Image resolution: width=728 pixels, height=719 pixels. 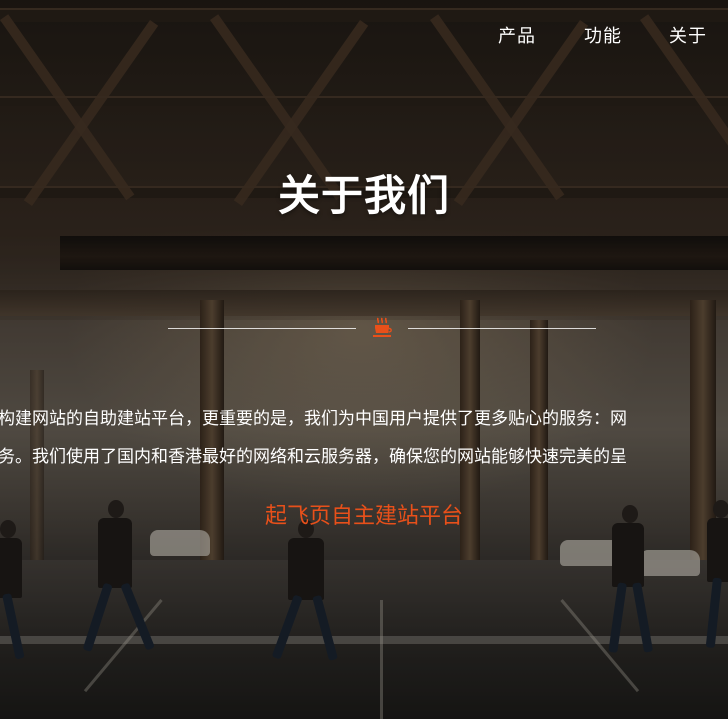 What do you see at coordinates (363, 195) in the screenshot?
I see `page-title: 关于我们` at bounding box center [363, 195].